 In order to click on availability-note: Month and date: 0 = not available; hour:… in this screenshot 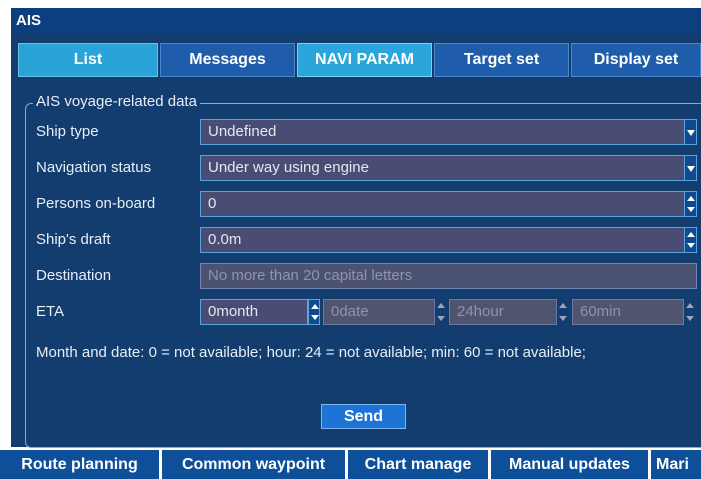, I will do `click(311, 352)`.